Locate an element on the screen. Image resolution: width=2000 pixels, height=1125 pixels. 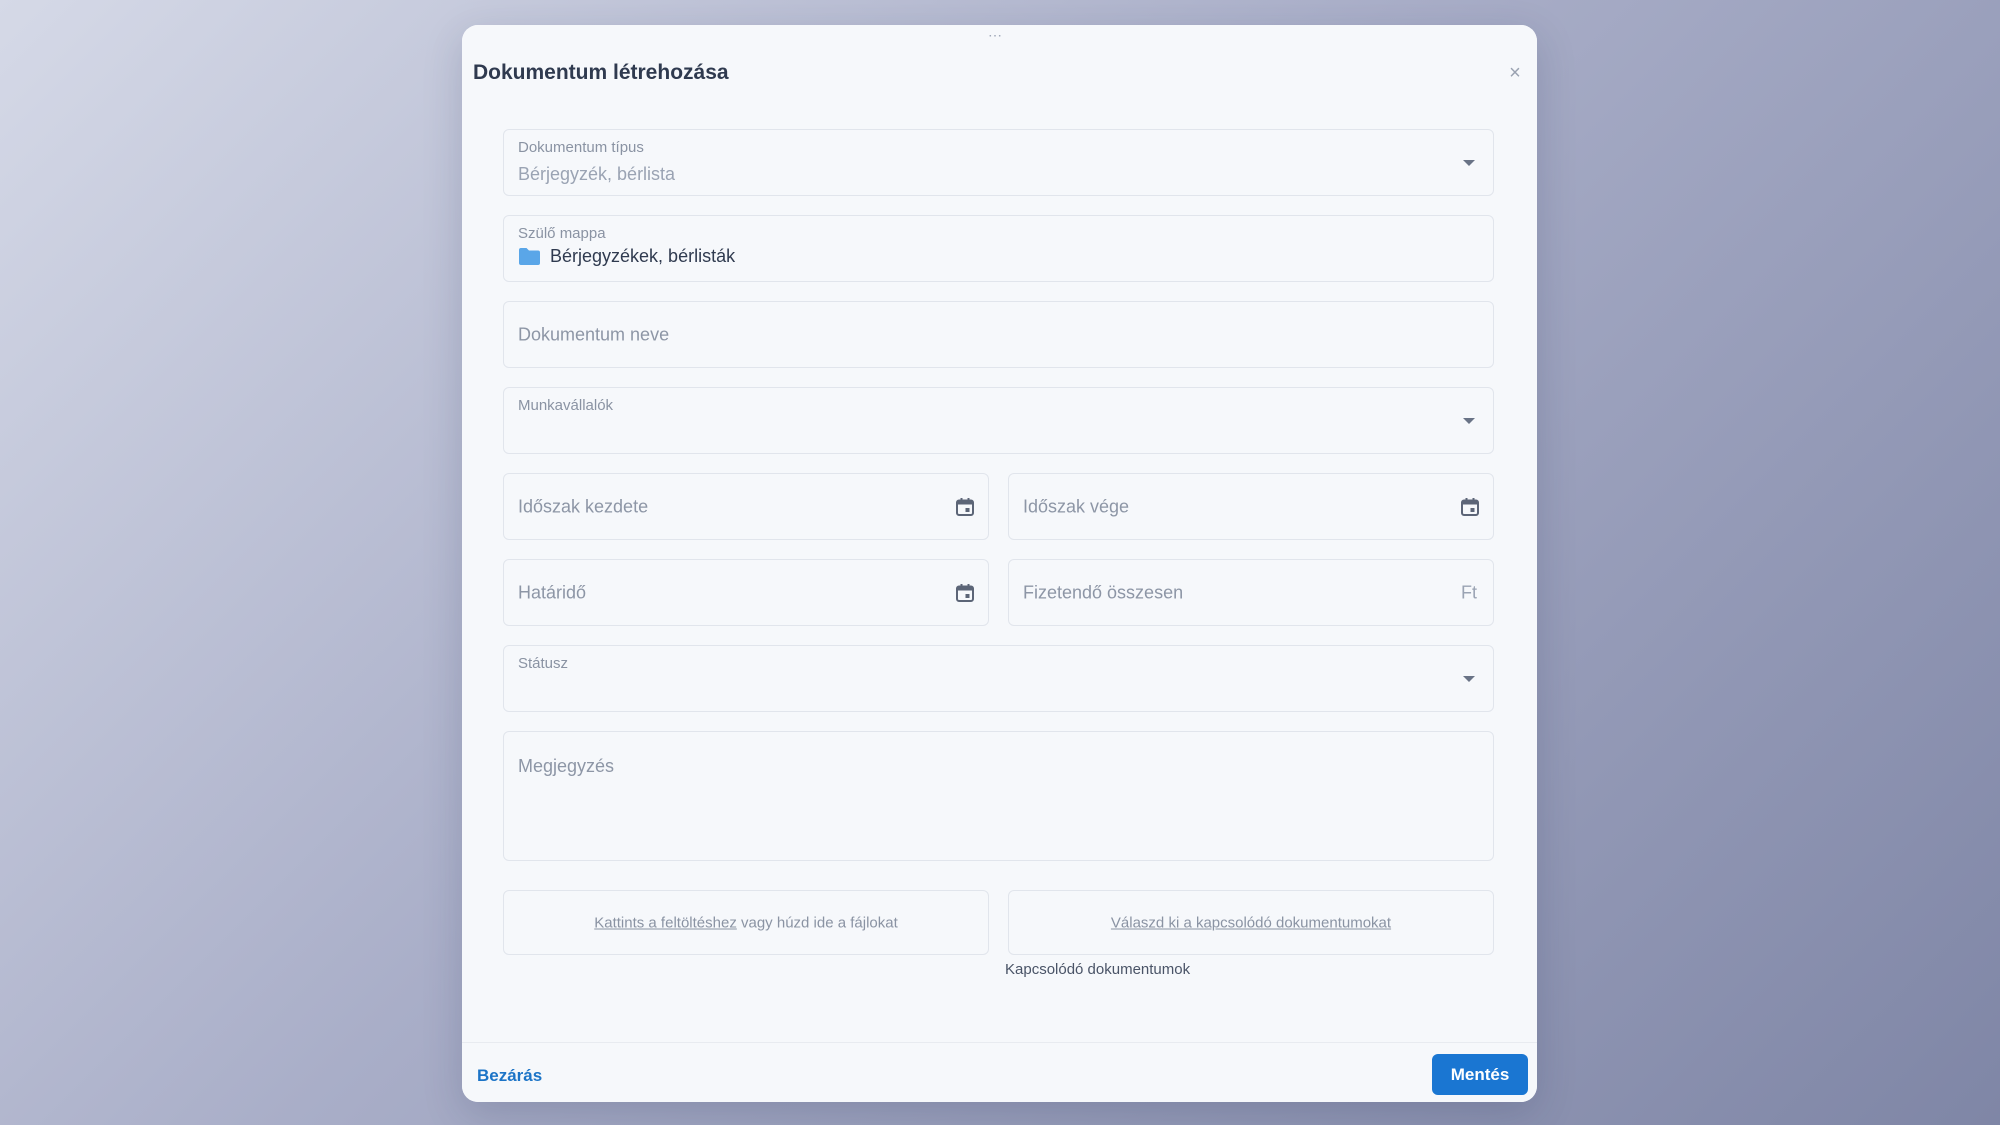
related-documents-selector: Válaszd ki a kapcsolódó dokumentumokat is located at coordinates (1251, 922).